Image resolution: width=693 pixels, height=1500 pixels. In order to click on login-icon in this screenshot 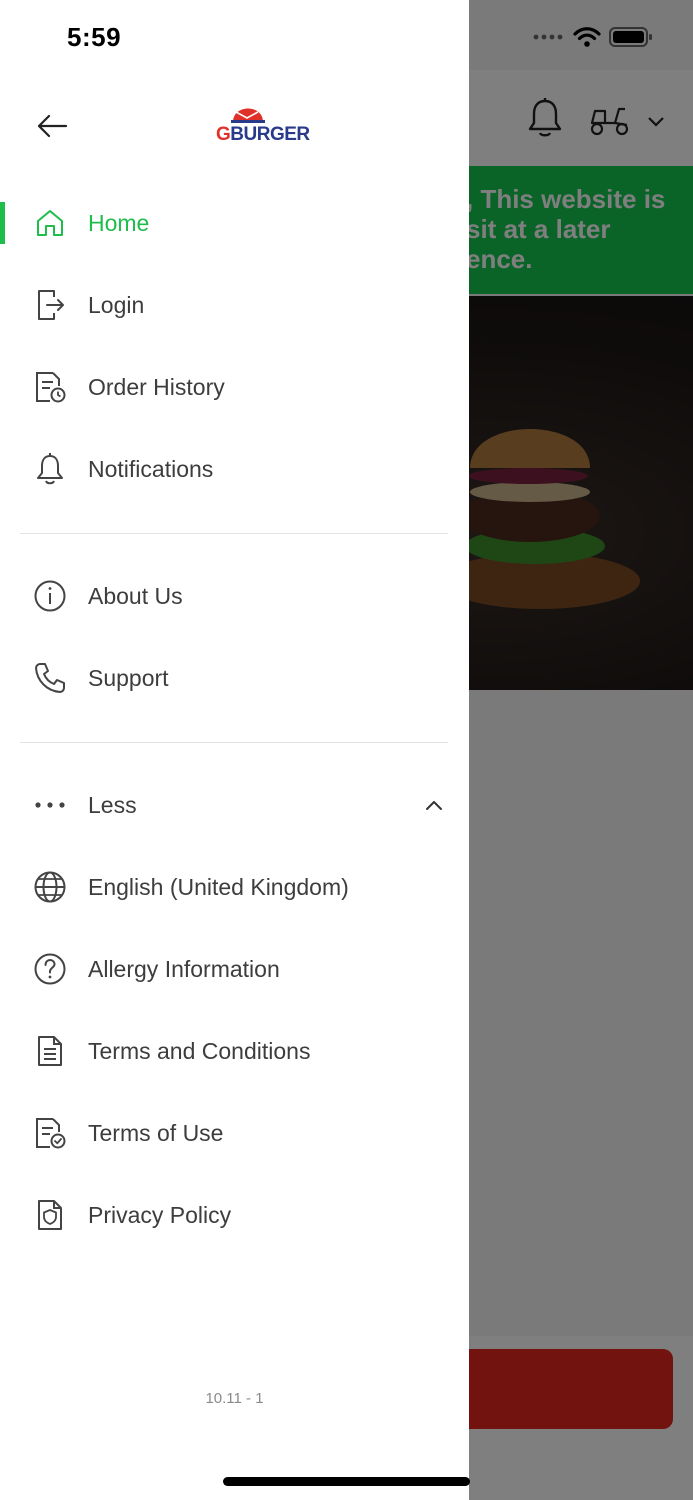, I will do `click(50, 305)`.